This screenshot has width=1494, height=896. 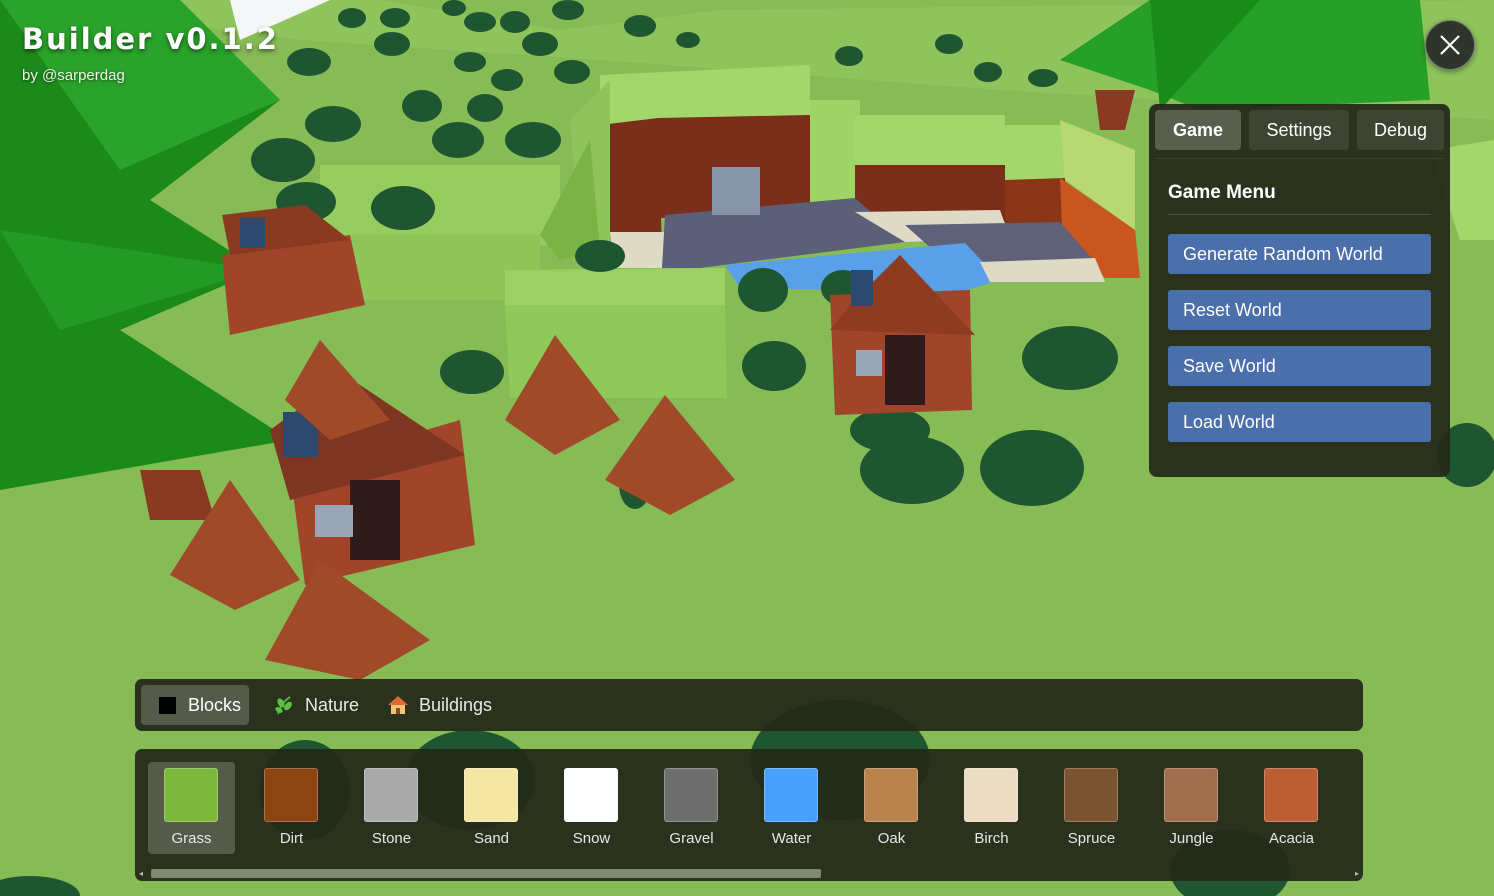 I want to click on block-dirt: Dirt, so click(x=291, y=808).